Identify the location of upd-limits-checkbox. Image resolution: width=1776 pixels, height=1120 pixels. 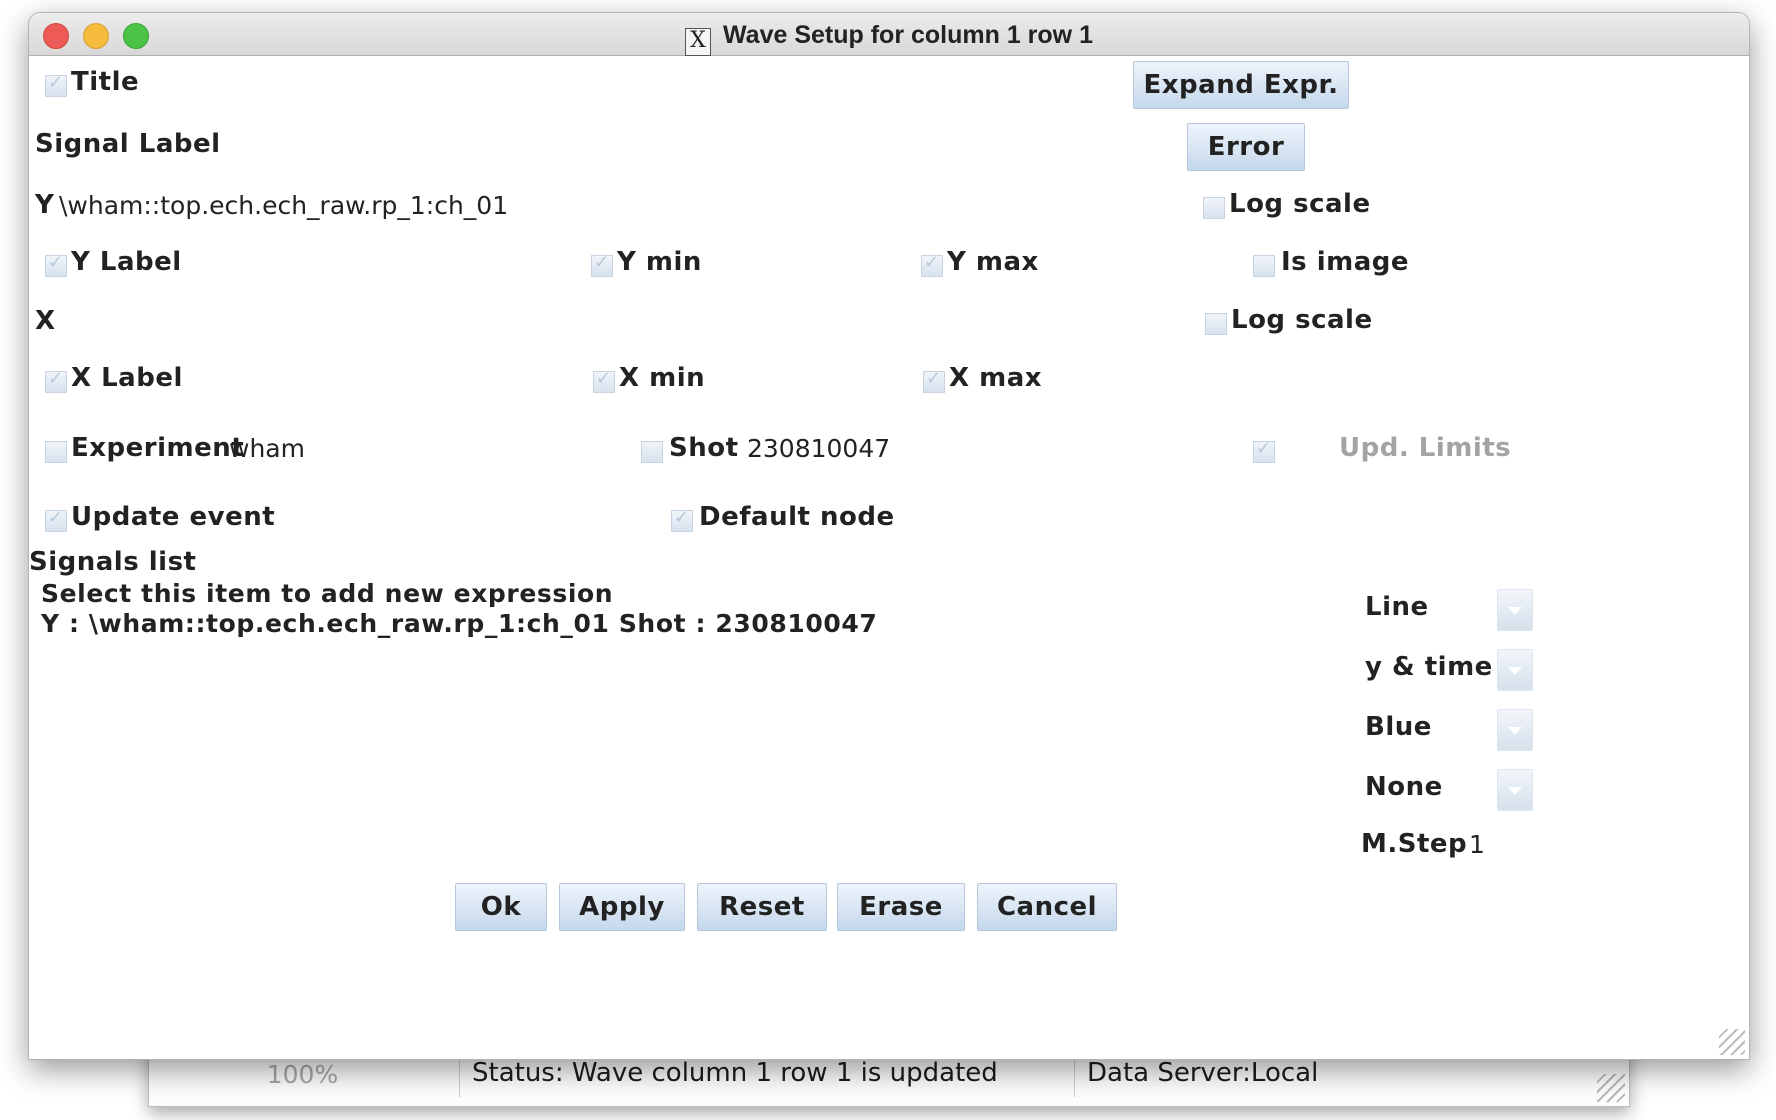
(1264, 450).